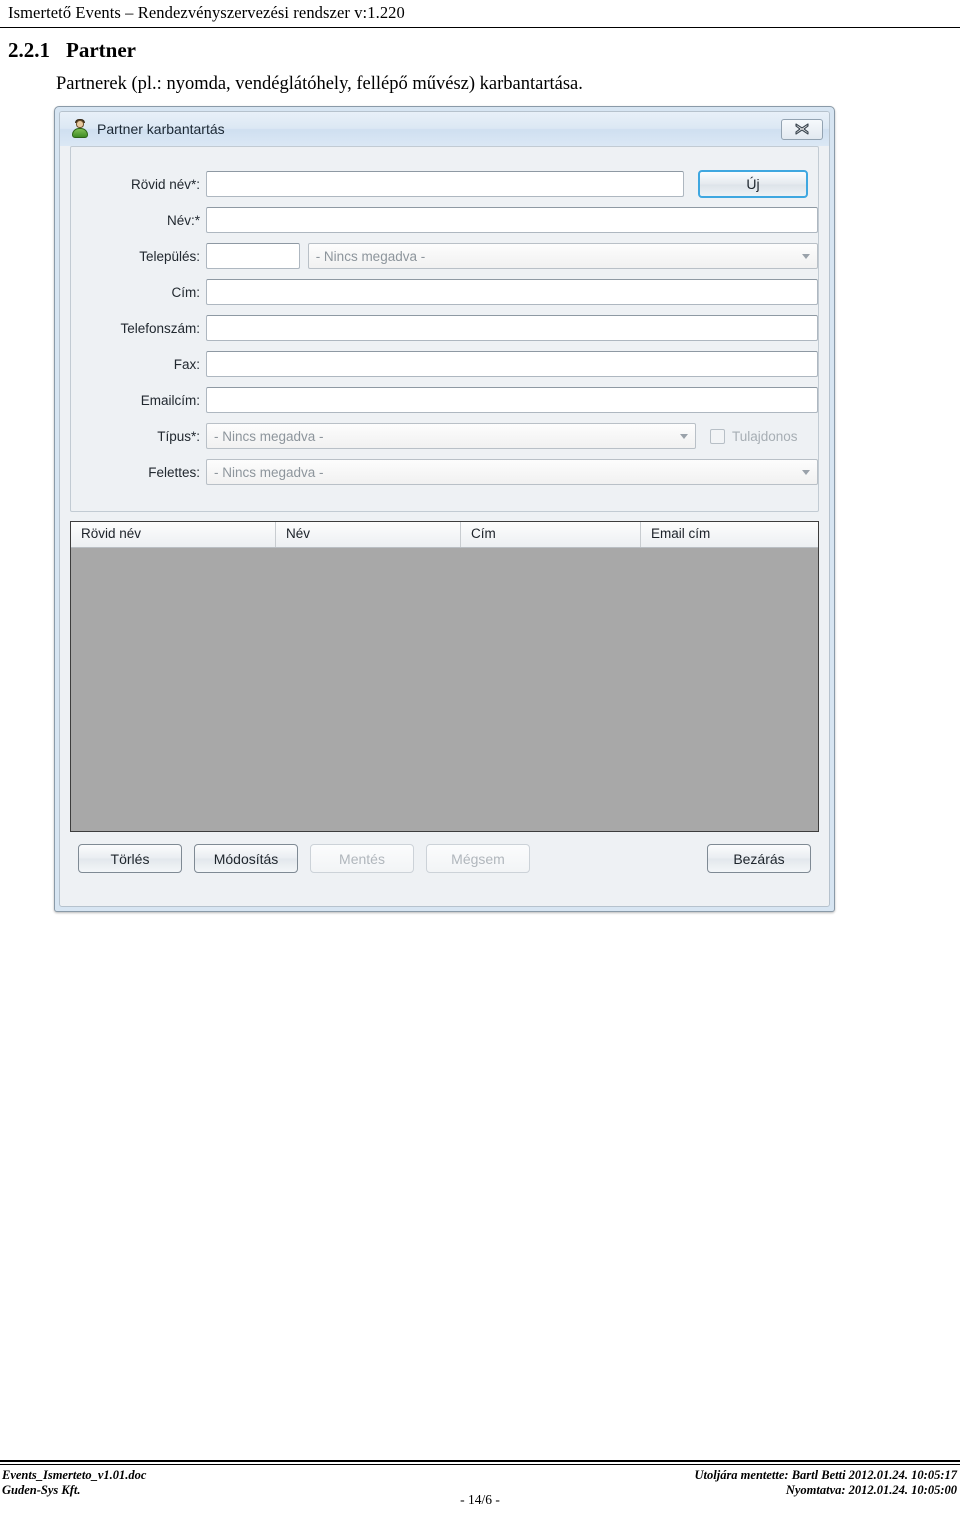 This screenshot has height=1514, width=960. I want to click on page-title: 2.2.1 Partner, so click(72, 50).